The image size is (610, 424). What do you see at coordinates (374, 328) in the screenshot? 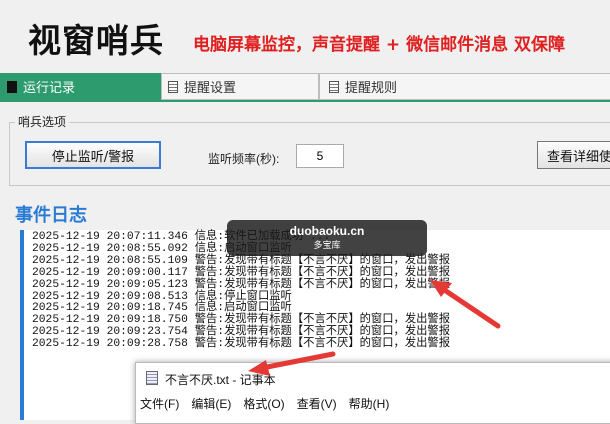
I see `annotation-arrows` at bounding box center [374, 328].